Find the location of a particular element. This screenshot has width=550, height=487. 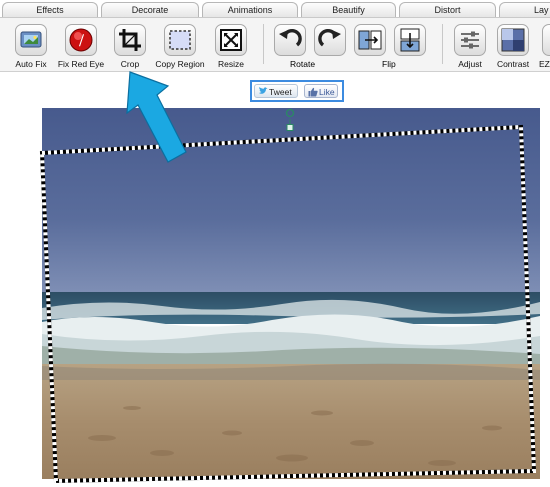

arrow-annotation is located at coordinates (156, 117).